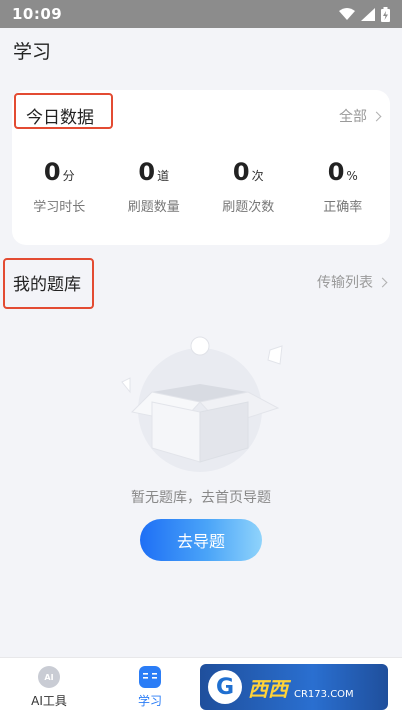 This screenshot has width=402, height=715. Describe the element at coordinates (257, 176) in the screenshot. I see `stat-unit: 次` at that location.